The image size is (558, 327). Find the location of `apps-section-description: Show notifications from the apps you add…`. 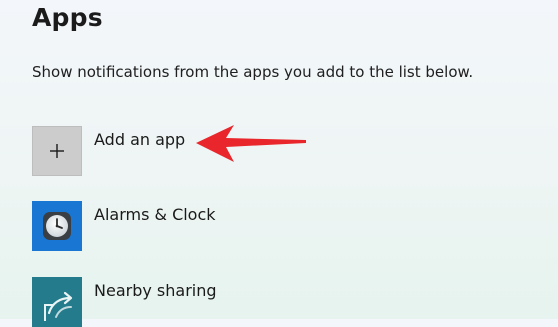

apps-section-description: Show notifications from the apps you add… is located at coordinates (253, 72).